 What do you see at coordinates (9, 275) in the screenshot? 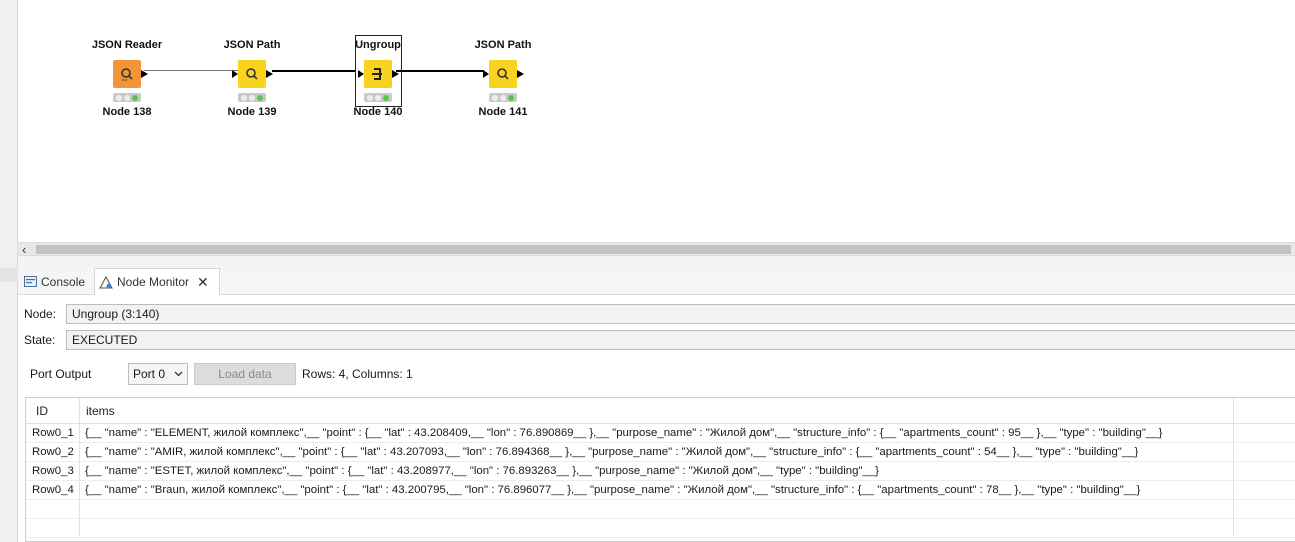
I see `sidebar-separator` at bounding box center [9, 275].